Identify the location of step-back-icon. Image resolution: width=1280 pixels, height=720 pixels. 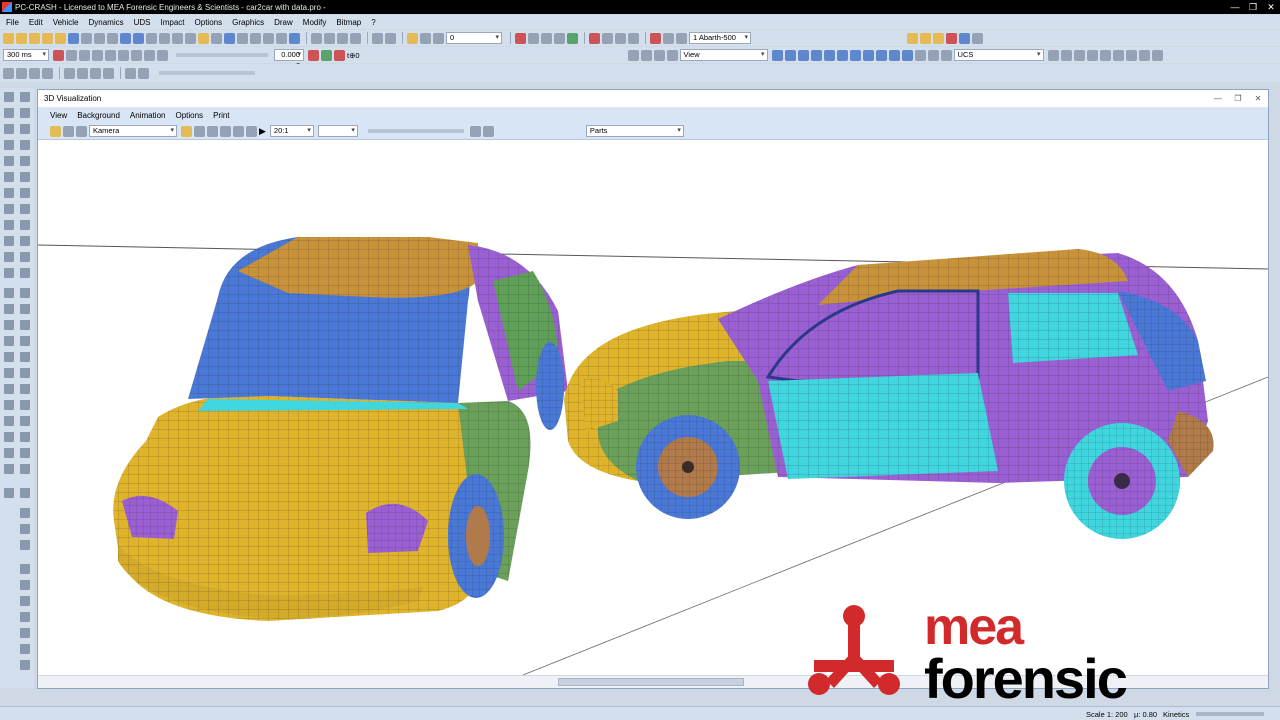
(84, 55).